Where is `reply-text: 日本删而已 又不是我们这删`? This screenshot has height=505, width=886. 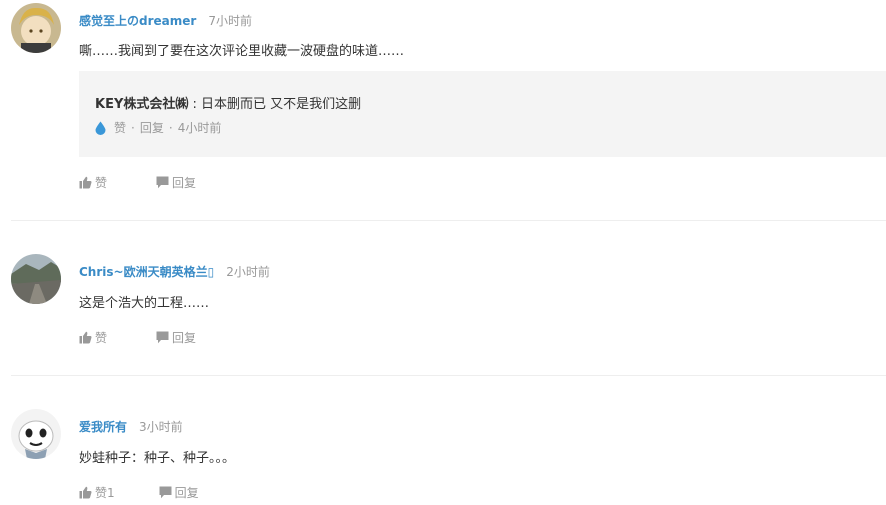
reply-text: 日本删而已 又不是我们这删 is located at coordinates (281, 104).